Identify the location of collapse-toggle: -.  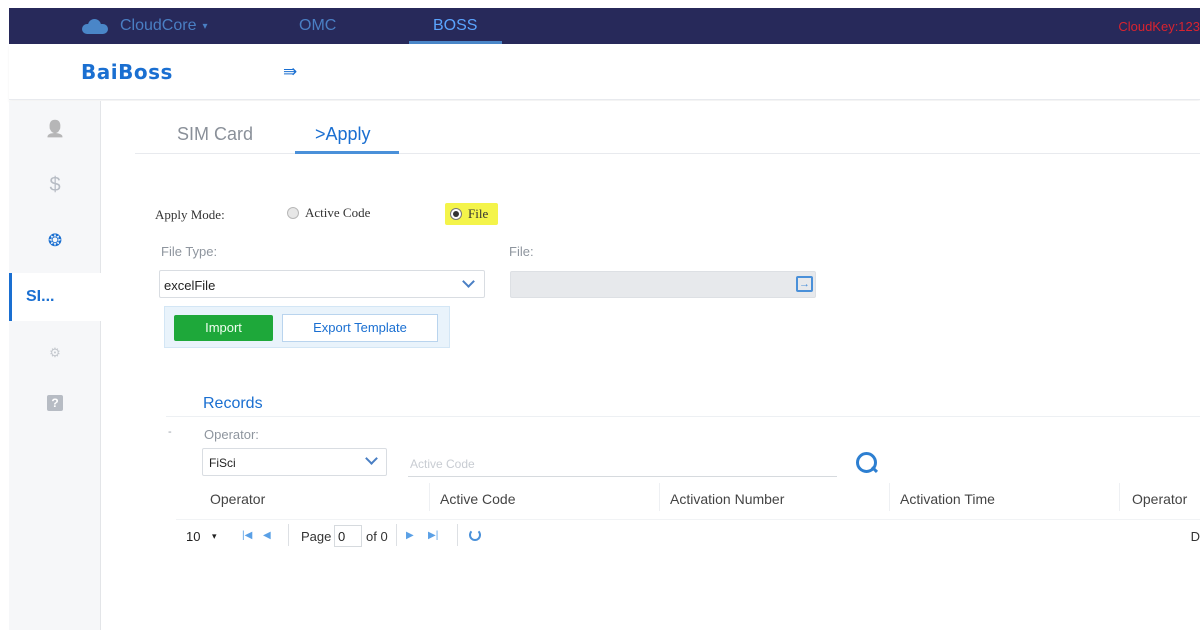
(170, 432).